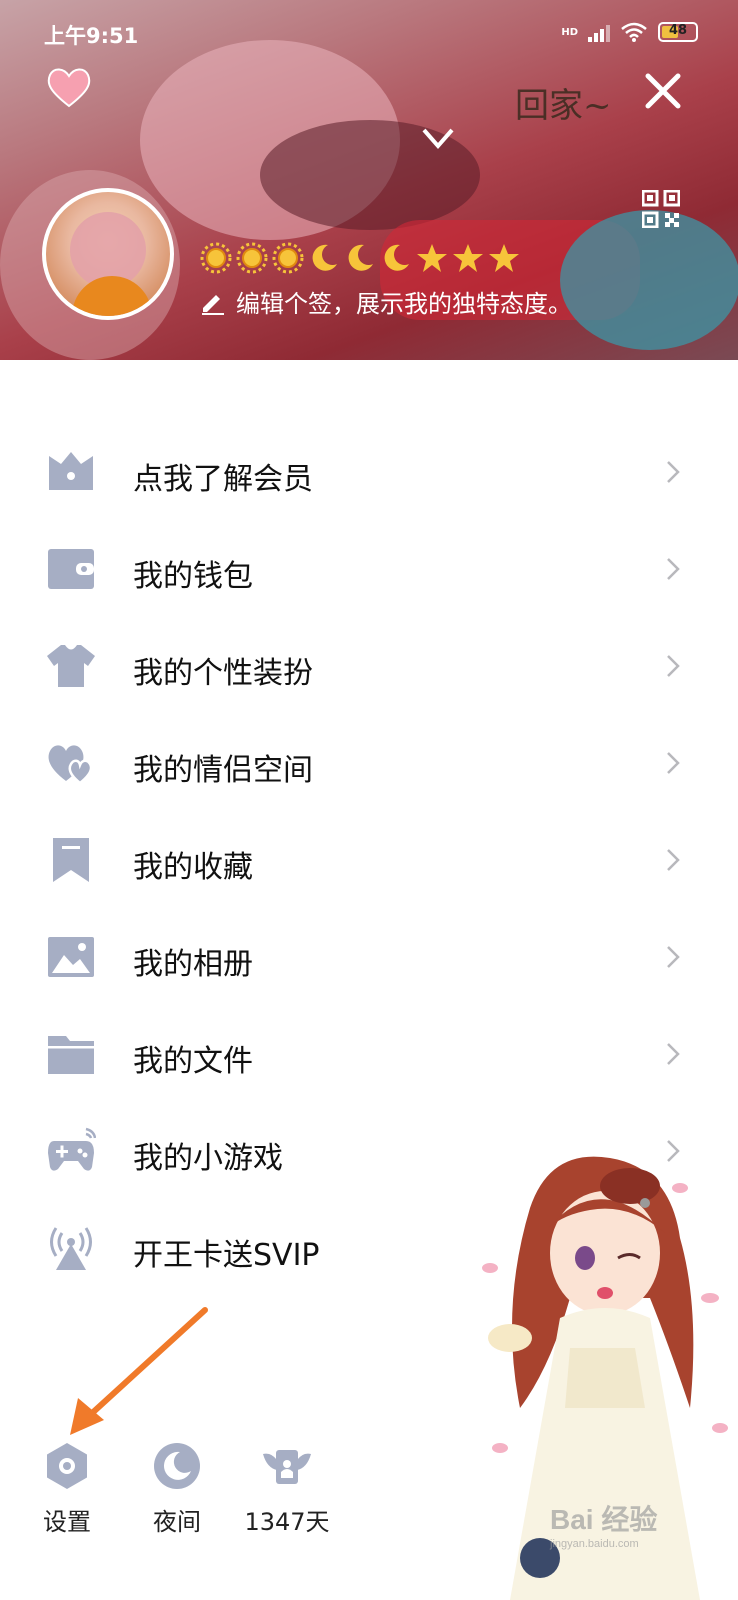 This screenshot has width=738, height=1600. Describe the element at coordinates (404, 304) in the screenshot. I see `signature-text: 编辑个签，展示我的独特态度。` at that location.